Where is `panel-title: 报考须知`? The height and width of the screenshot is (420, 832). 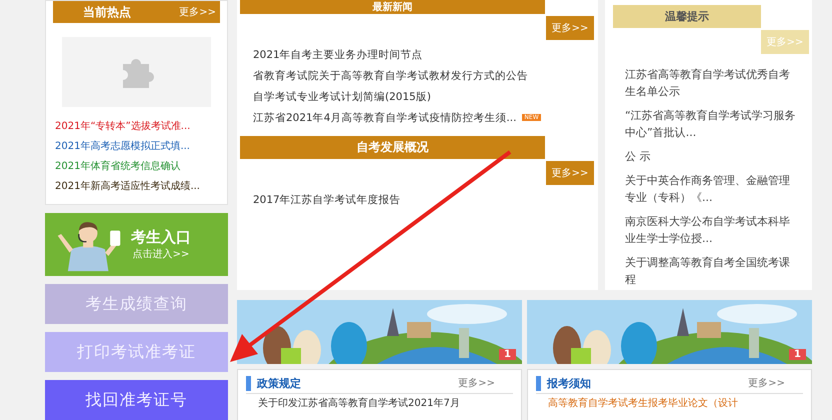 panel-title: 报考须知 is located at coordinates (569, 383).